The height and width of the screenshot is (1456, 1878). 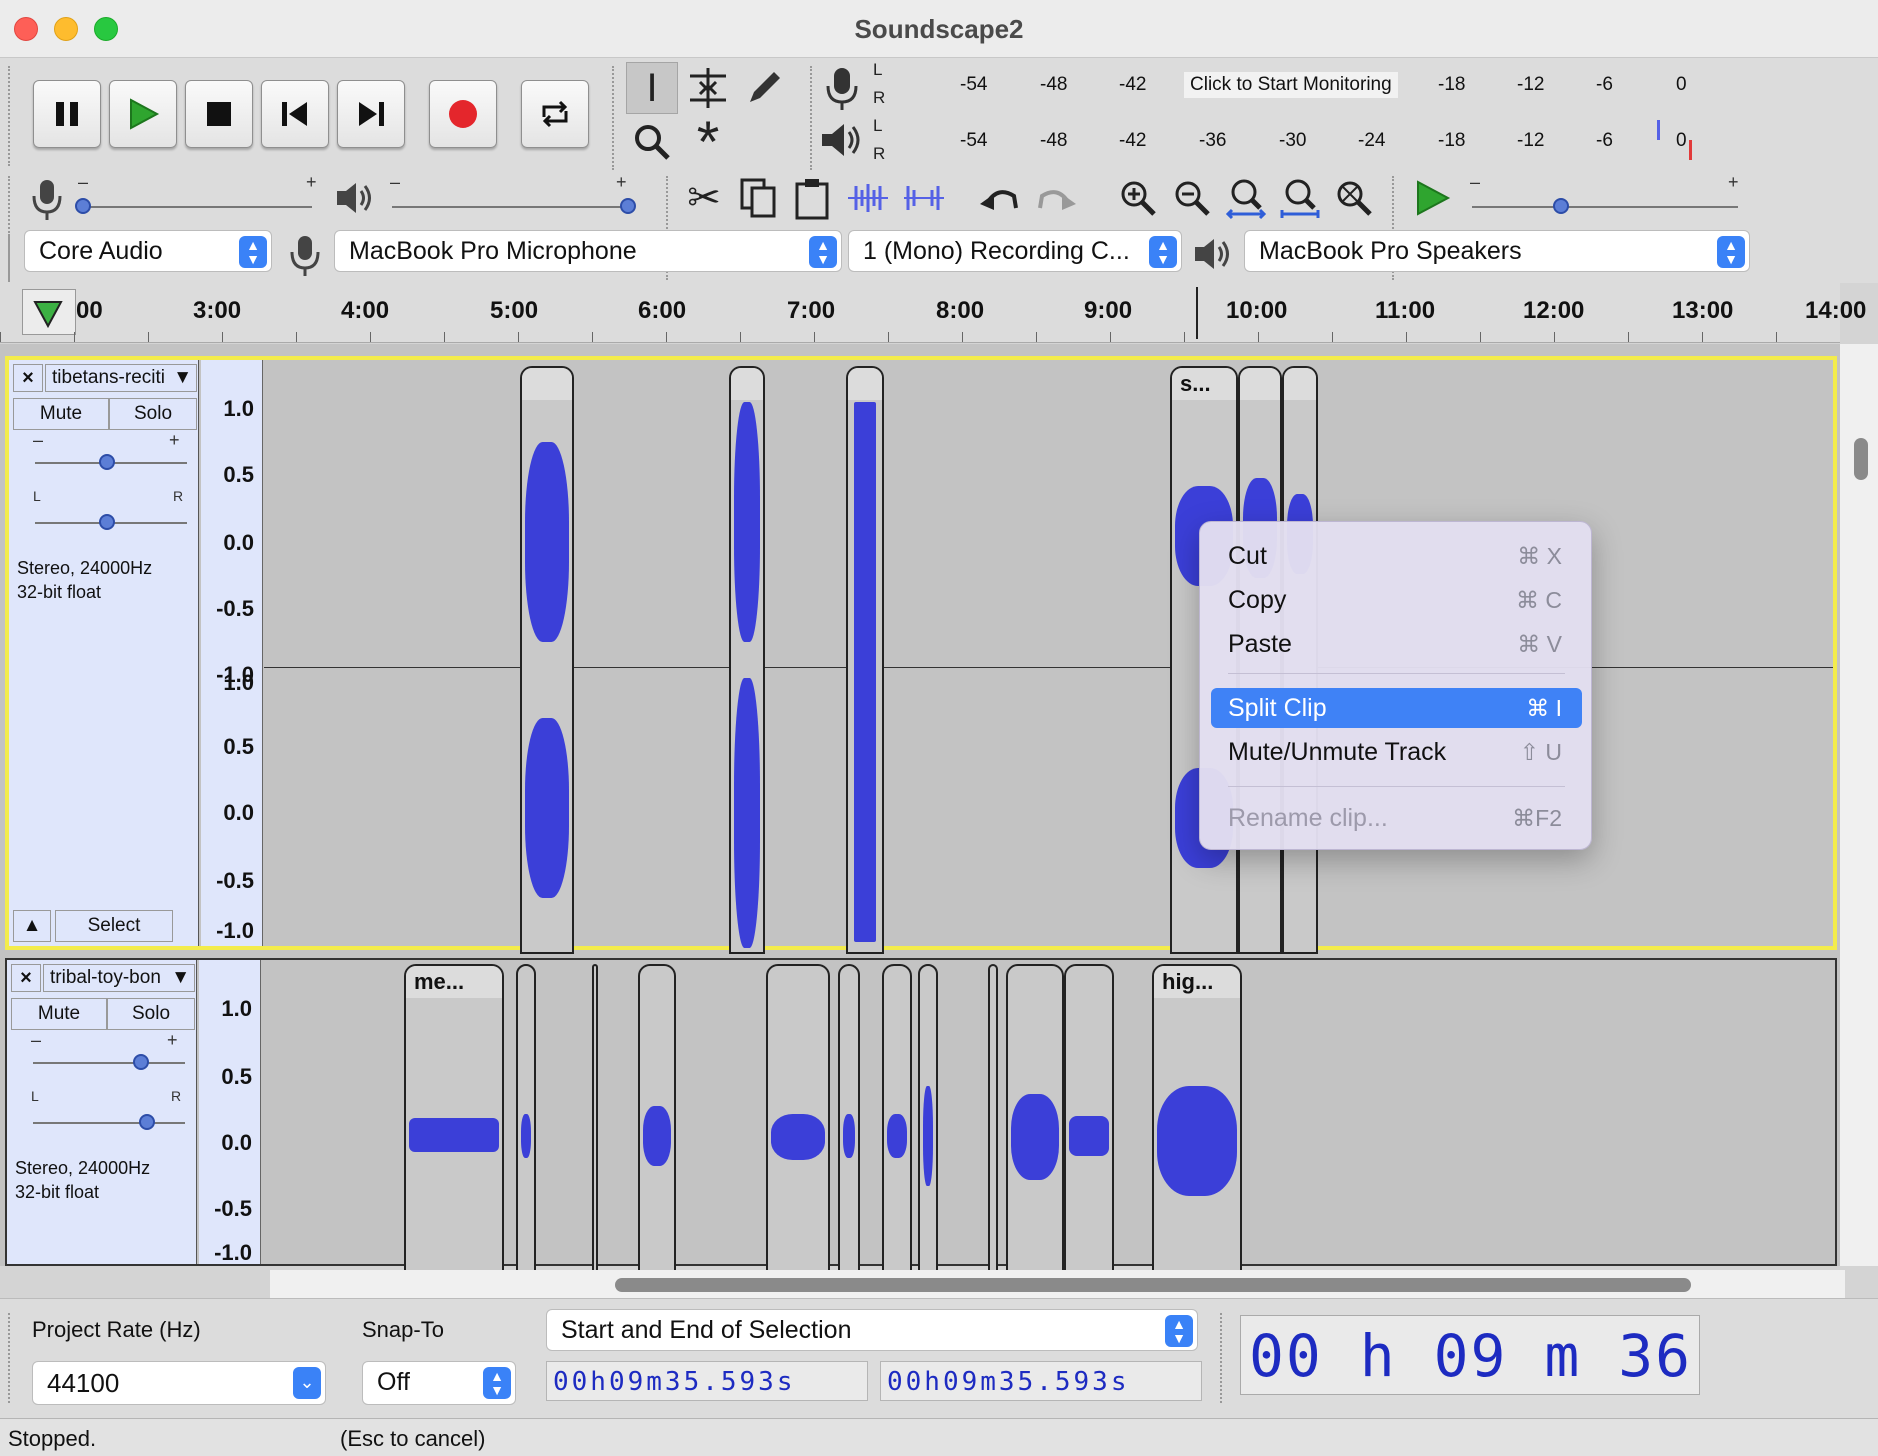 What do you see at coordinates (371, 114) in the screenshot?
I see `skip-to-end-button` at bounding box center [371, 114].